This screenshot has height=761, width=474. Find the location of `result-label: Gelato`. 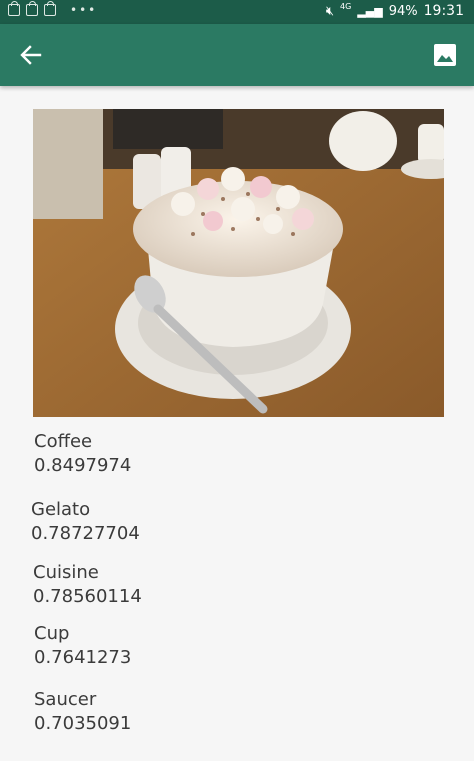

result-label: Gelato is located at coordinates (61, 509).